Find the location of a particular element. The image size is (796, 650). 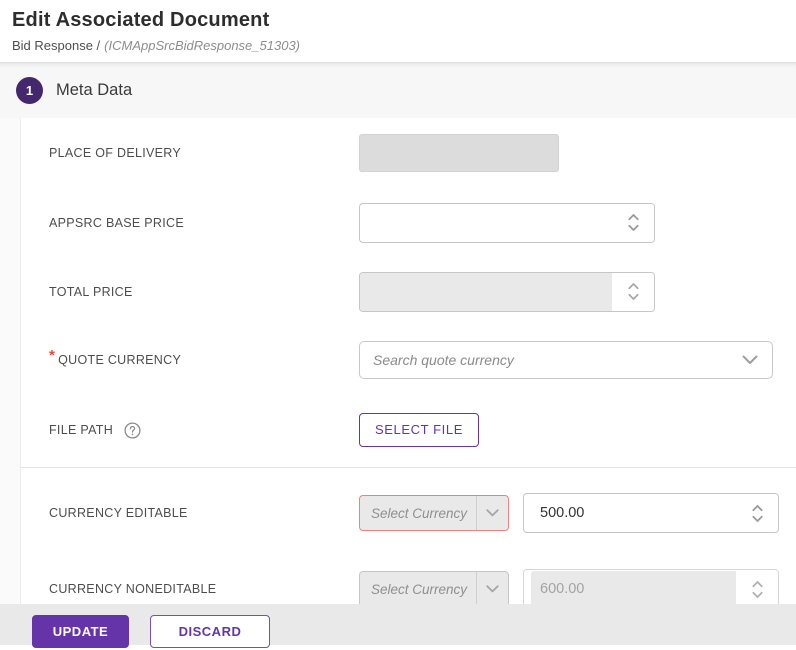

page-title: Edit Associated Document is located at coordinates (141, 20).